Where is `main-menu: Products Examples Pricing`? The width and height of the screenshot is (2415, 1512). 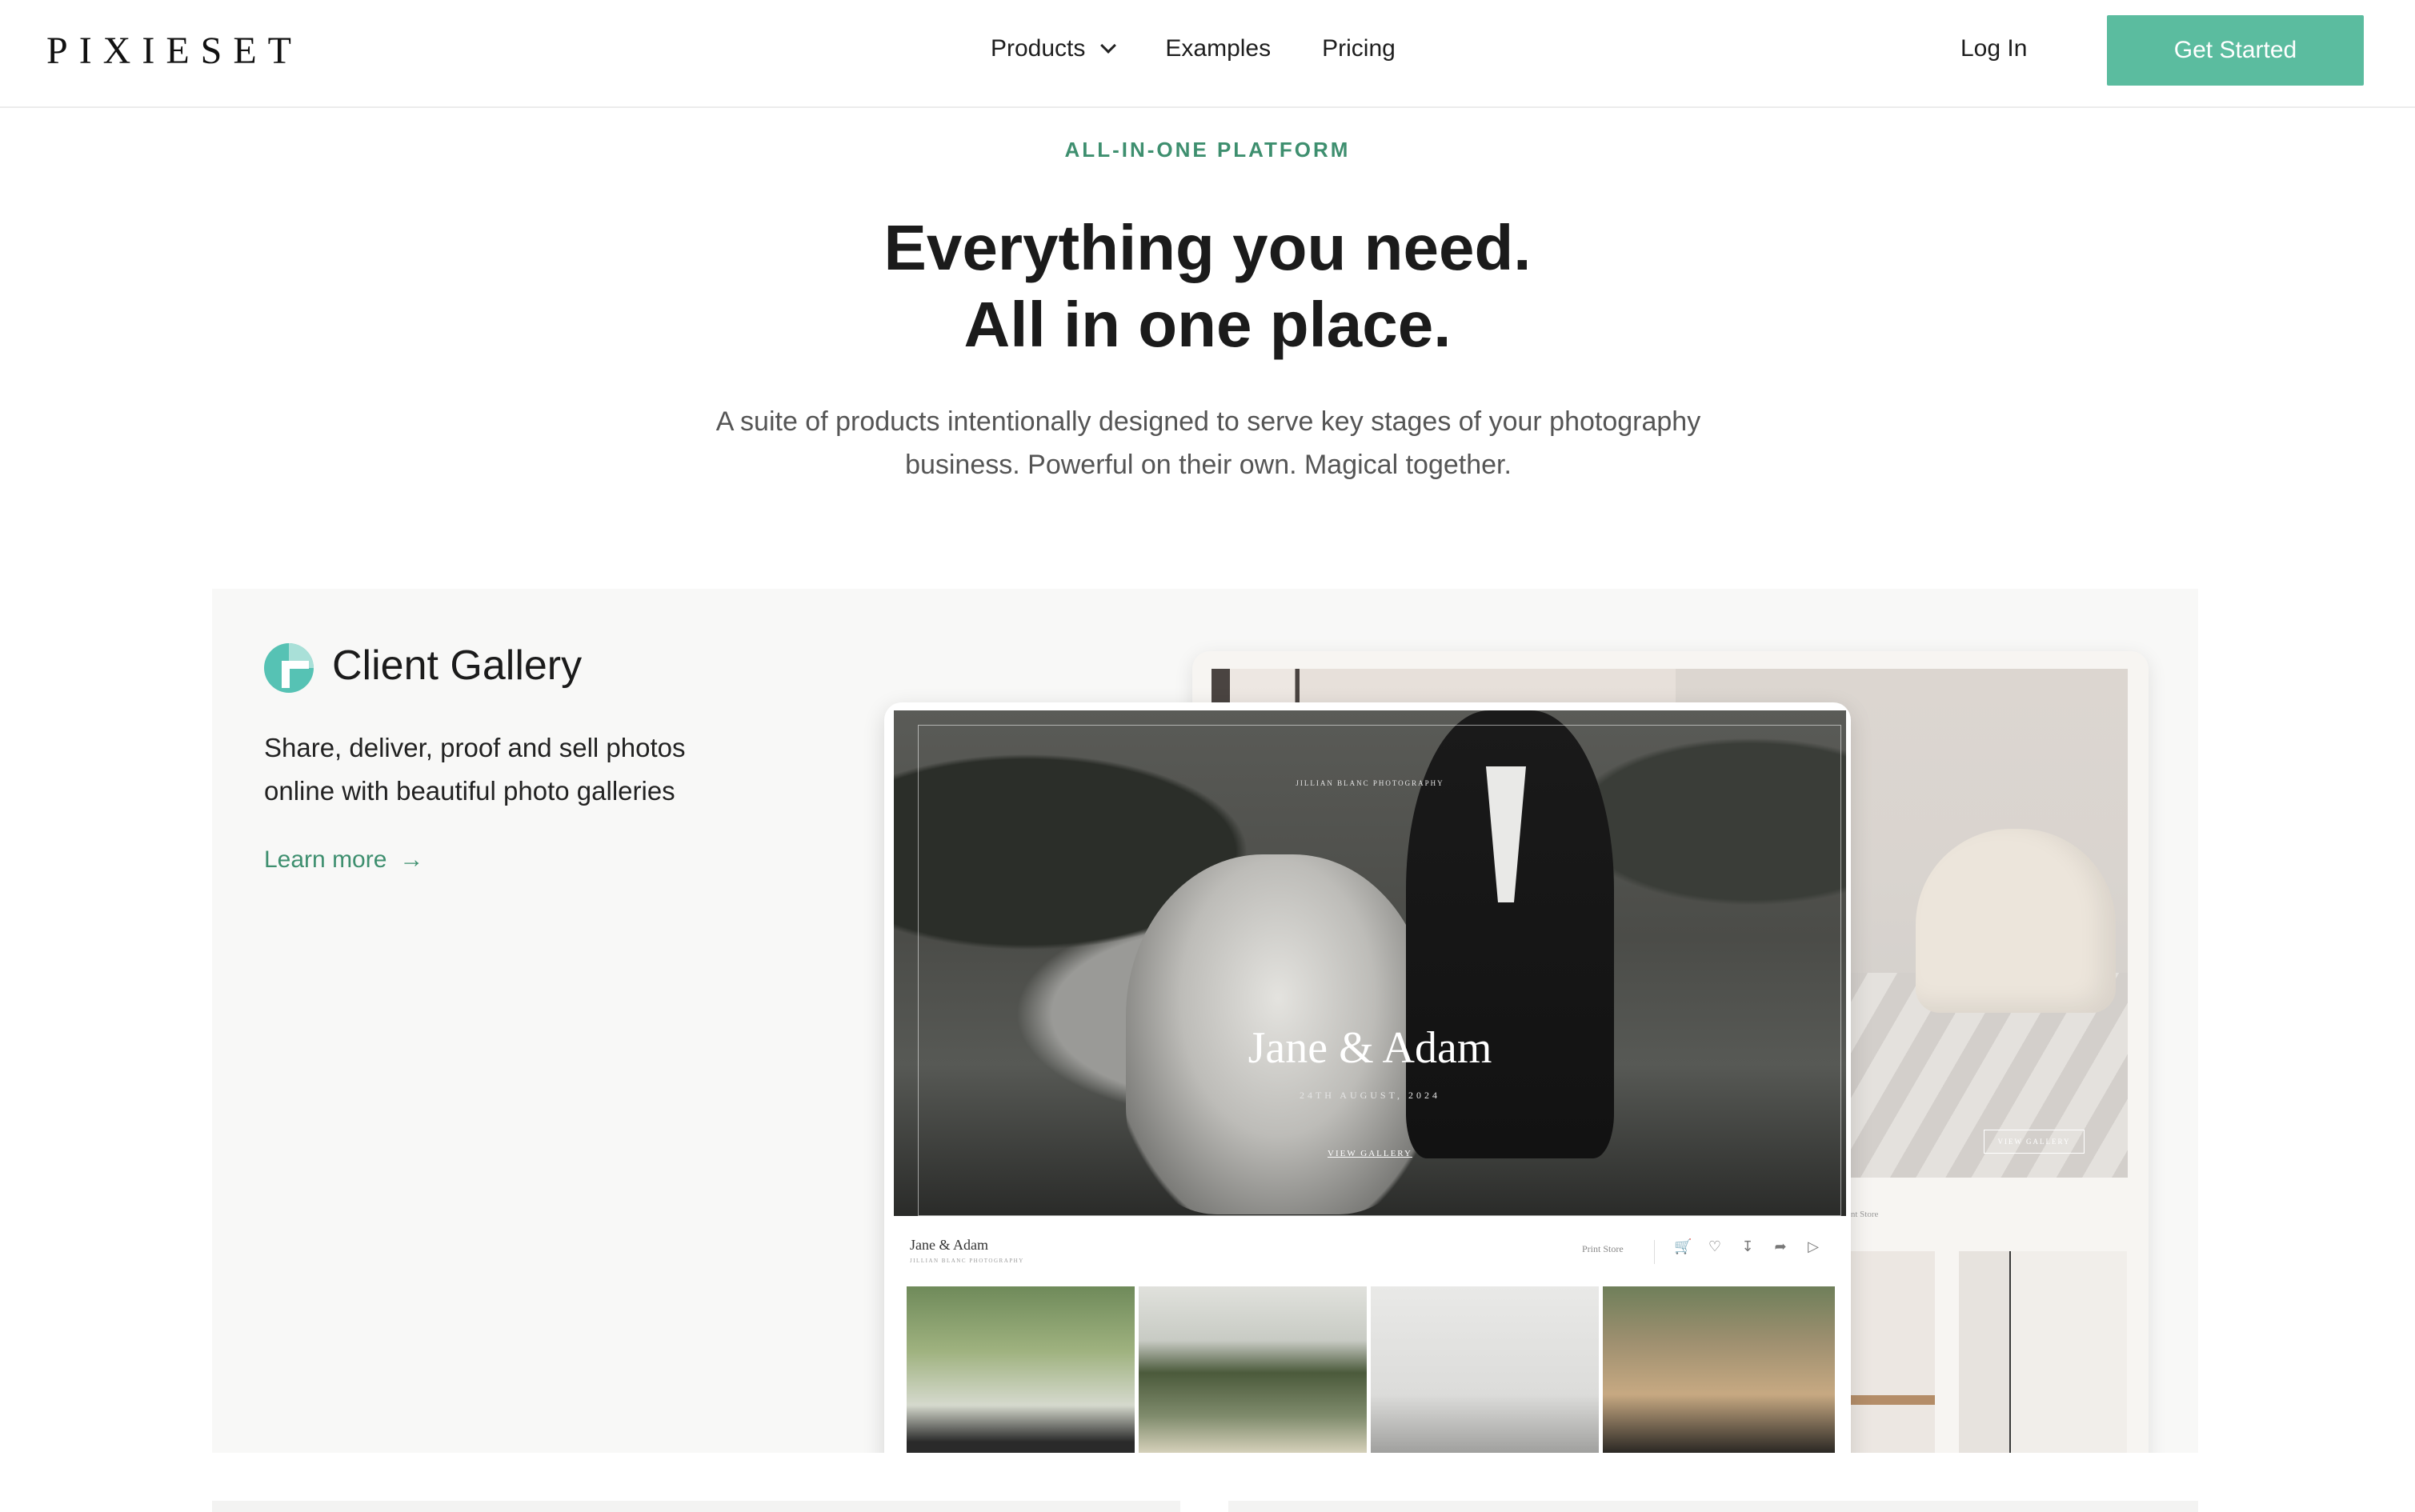
main-menu: Products Examples Pricing is located at coordinates (1219, 48).